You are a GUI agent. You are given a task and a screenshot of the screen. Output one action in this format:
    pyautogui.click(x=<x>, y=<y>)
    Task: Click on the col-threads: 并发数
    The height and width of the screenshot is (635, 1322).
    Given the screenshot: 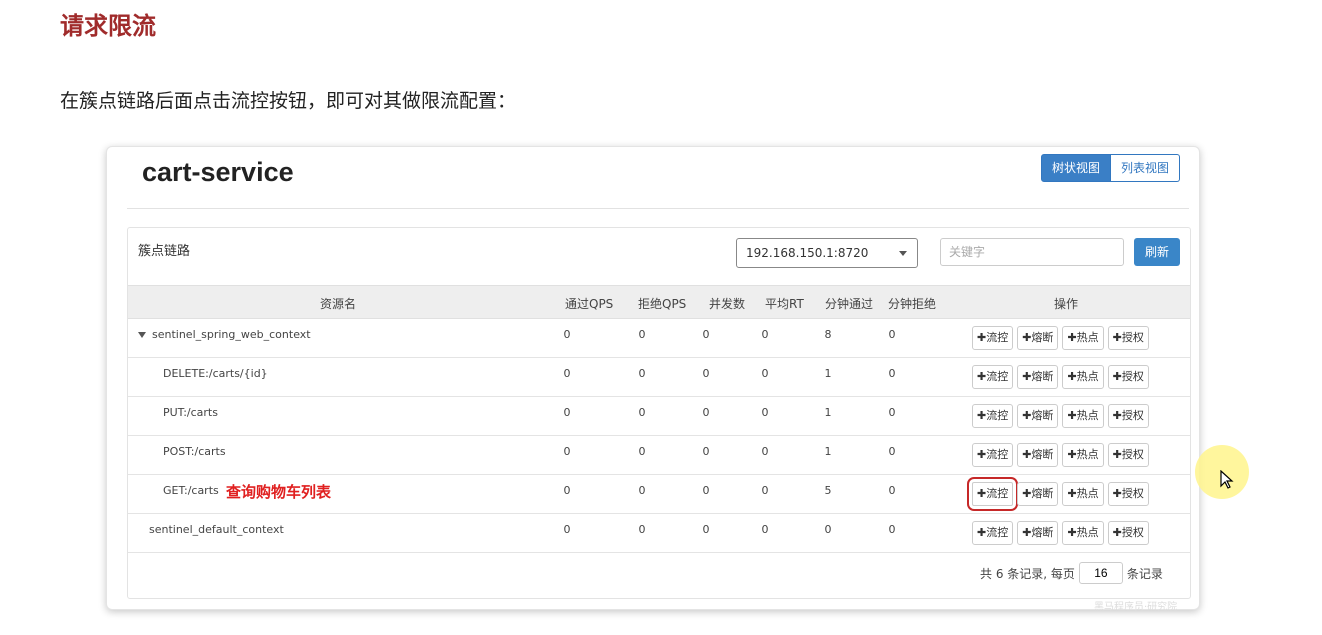 What is the action you would take?
    pyautogui.click(x=727, y=304)
    